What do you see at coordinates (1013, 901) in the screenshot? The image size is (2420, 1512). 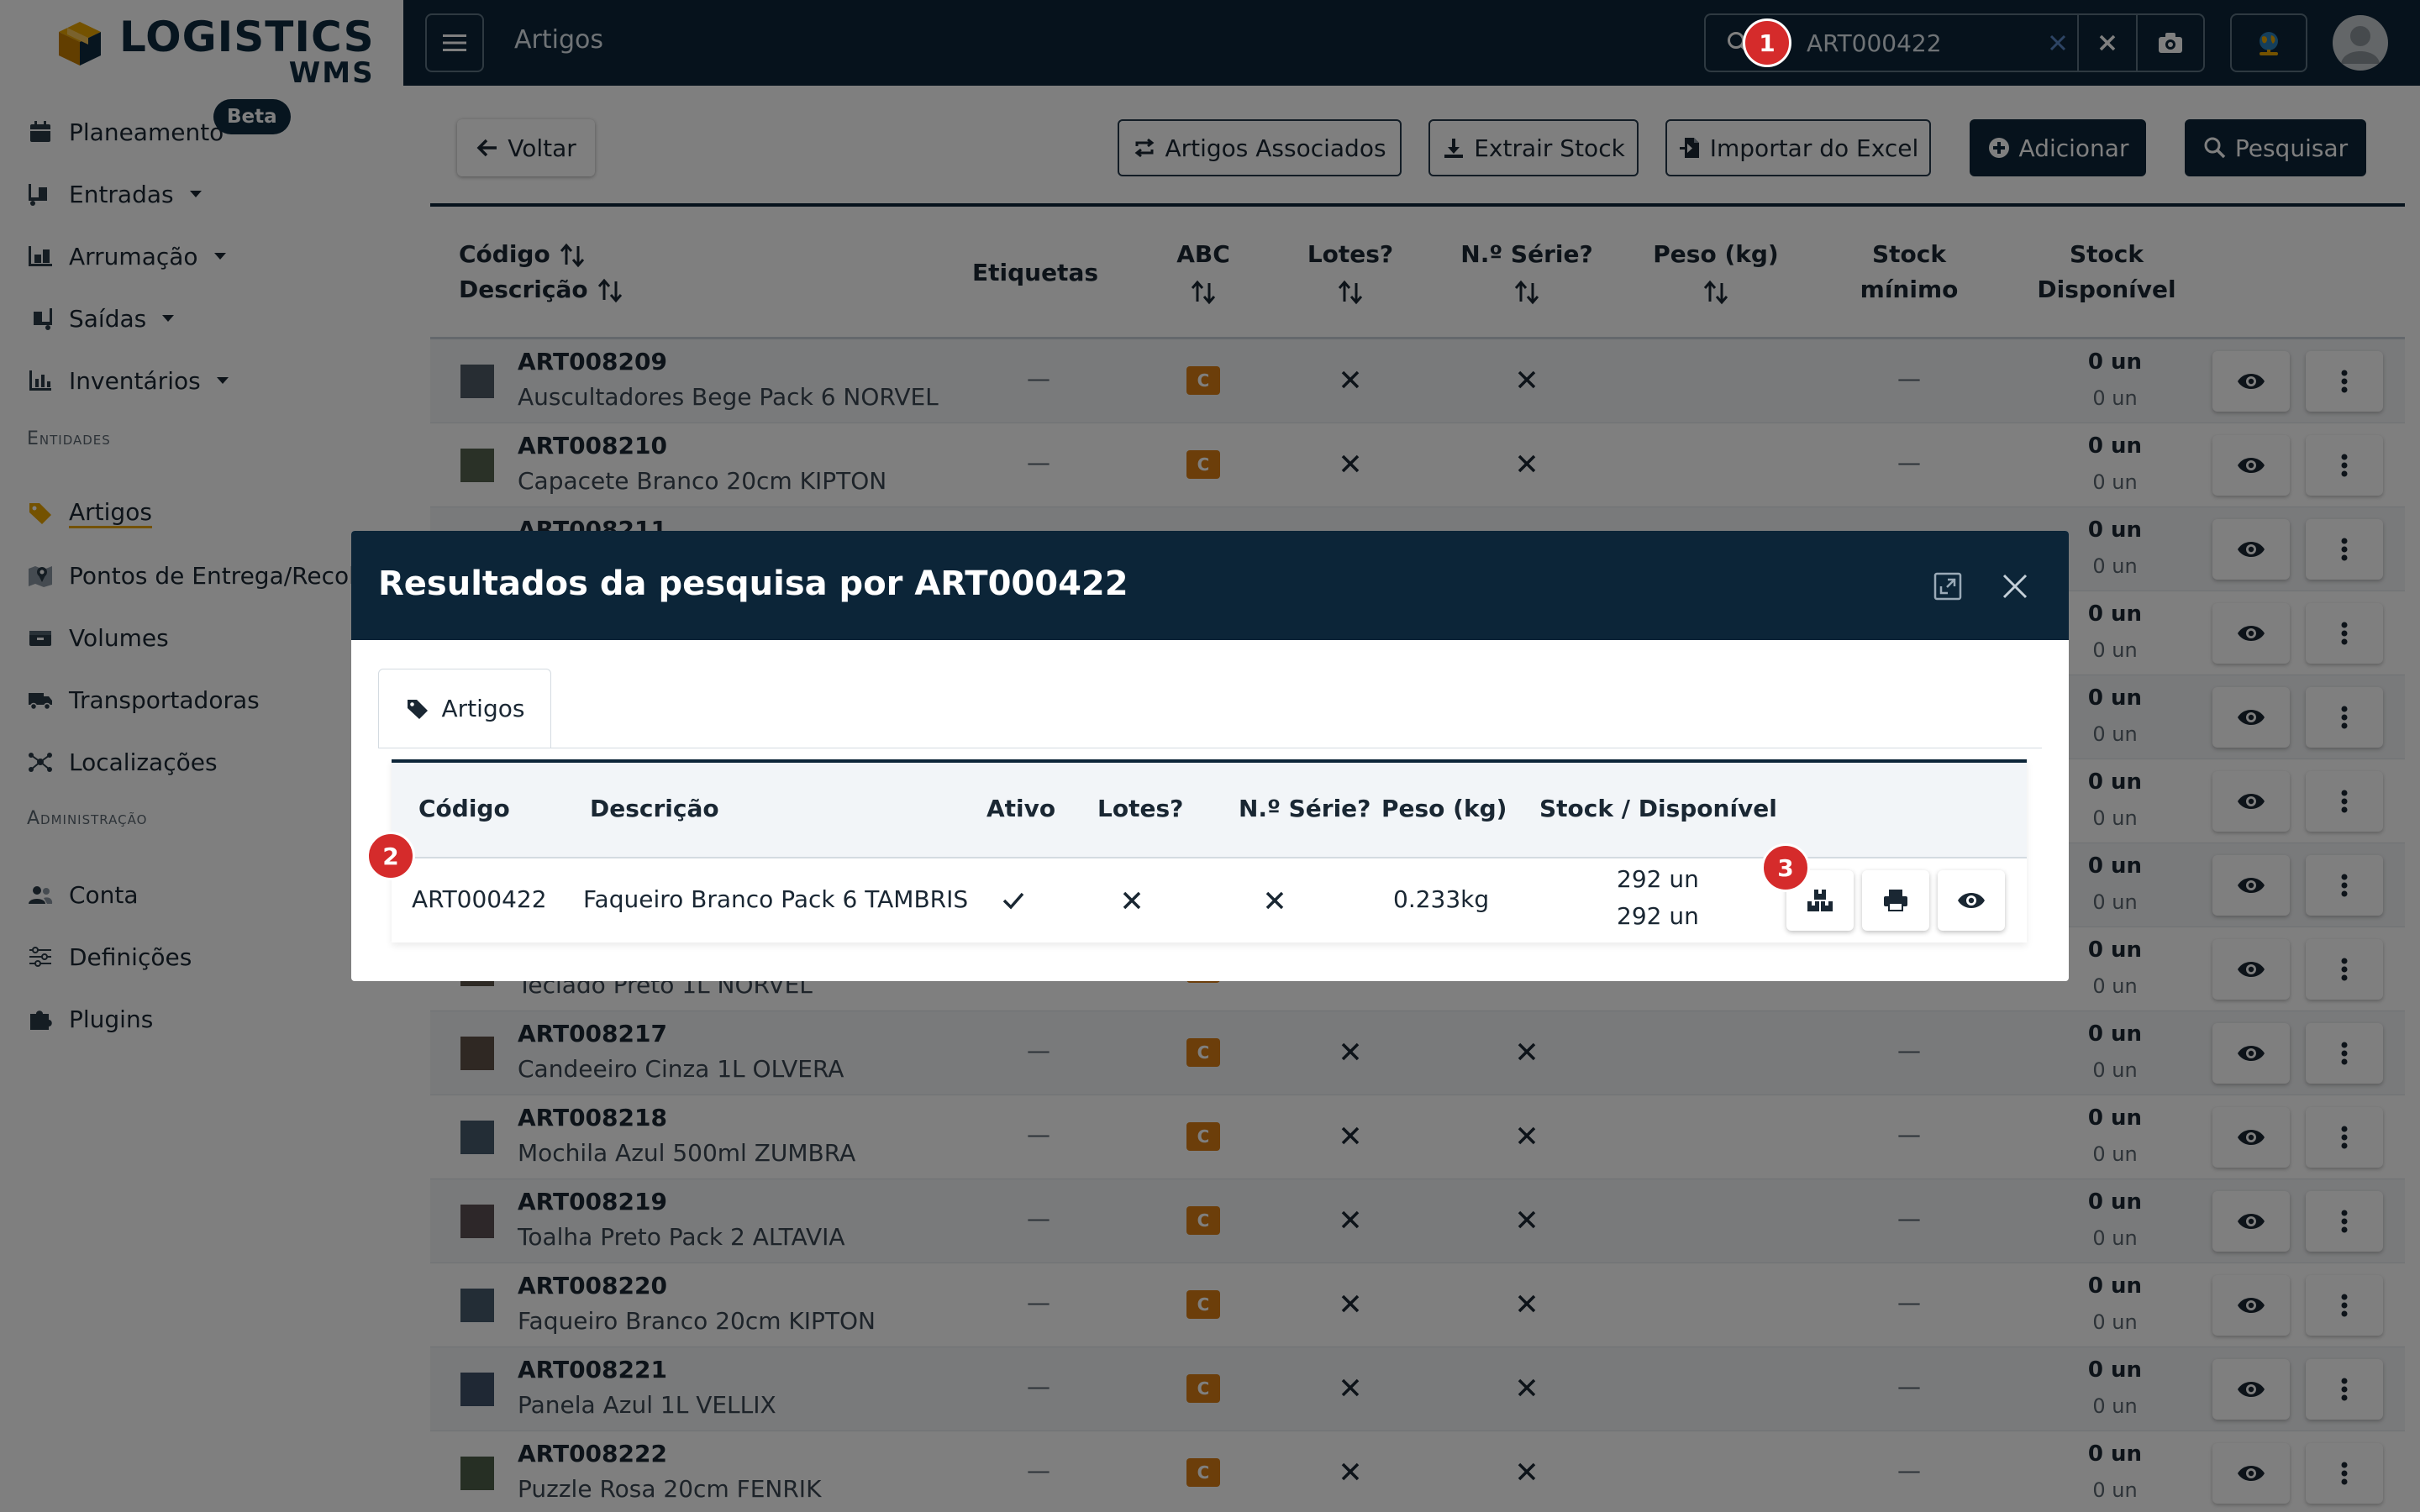 I see `check-icon` at bounding box center [1013, 901].